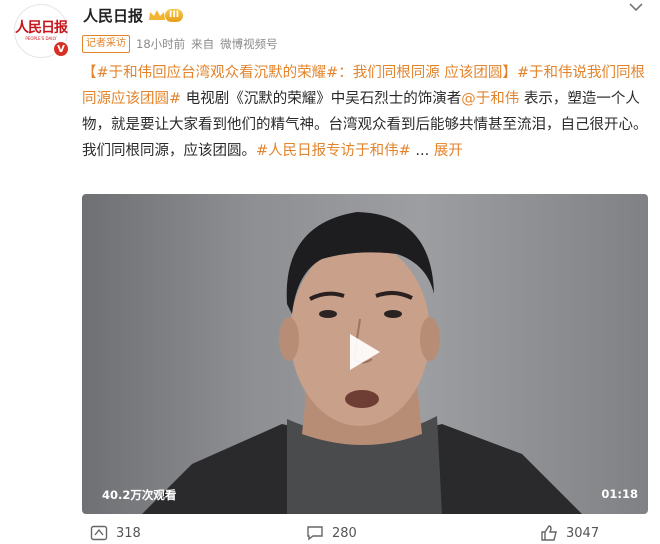 This screenshot has width=660, height=544. What do you see at coordinates (160, 44) in the screenshot?
I see `post-time: 18小时前` at bounding box center [160, 44].